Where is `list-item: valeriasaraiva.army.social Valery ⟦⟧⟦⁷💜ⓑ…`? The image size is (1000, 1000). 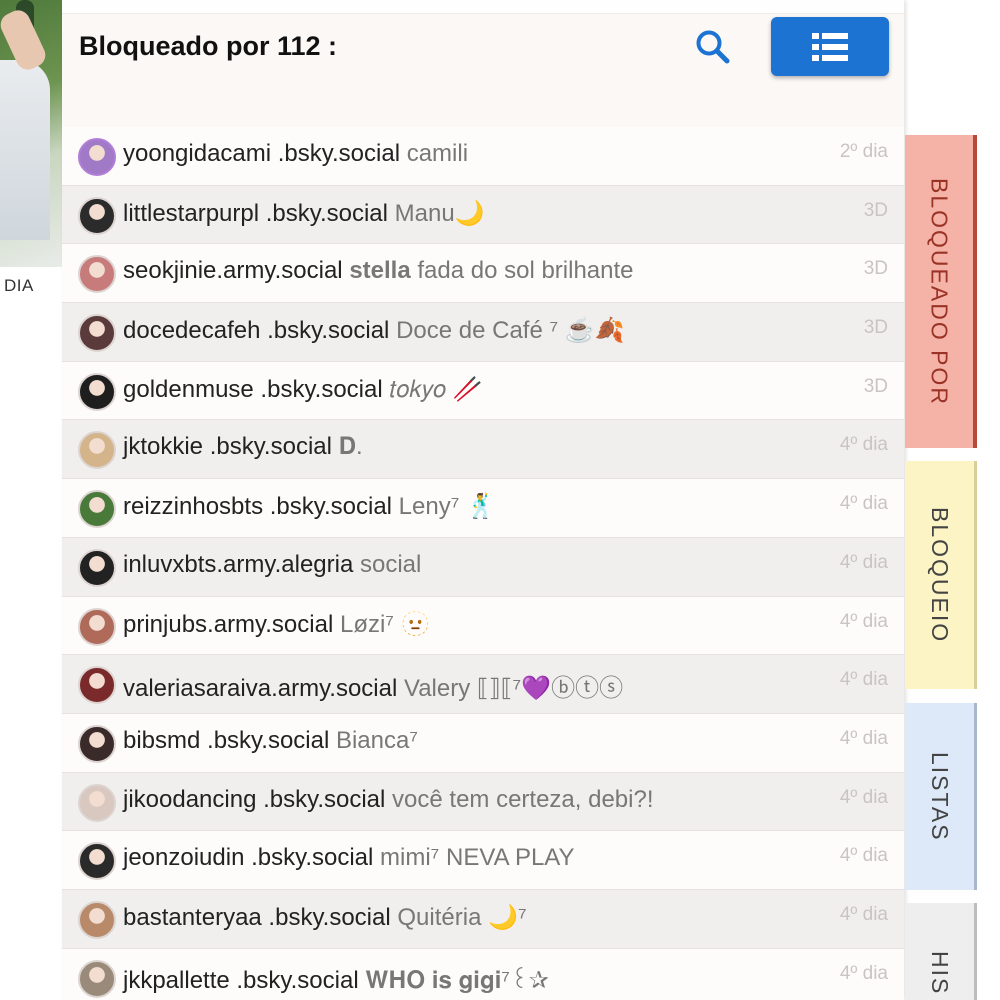
list-item: valeriasaraiva.army.social Valery ⟦⟧⟦⁷💜ⓑ… is located at coordinates (483, 684).